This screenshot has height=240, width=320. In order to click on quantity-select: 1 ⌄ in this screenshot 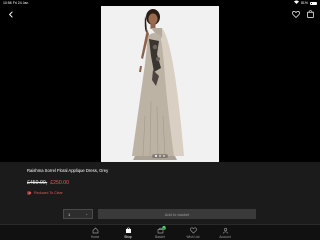, I will do `click(78, 214)`.